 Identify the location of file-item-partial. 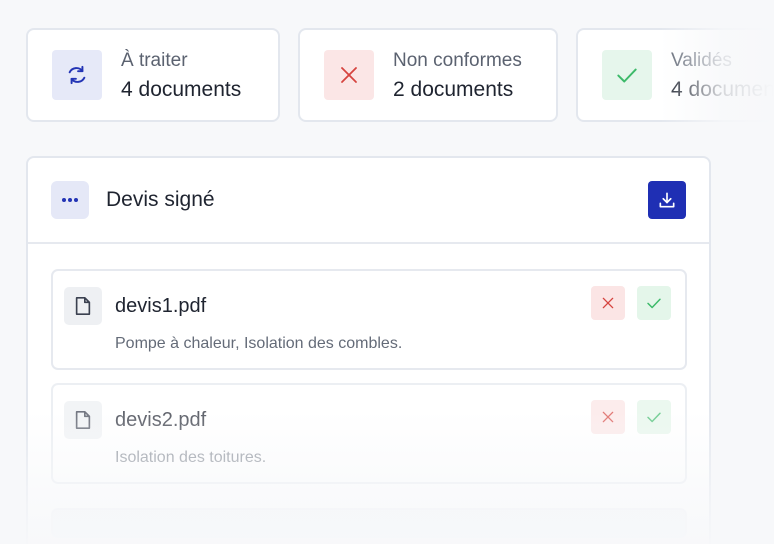
(369, 523).